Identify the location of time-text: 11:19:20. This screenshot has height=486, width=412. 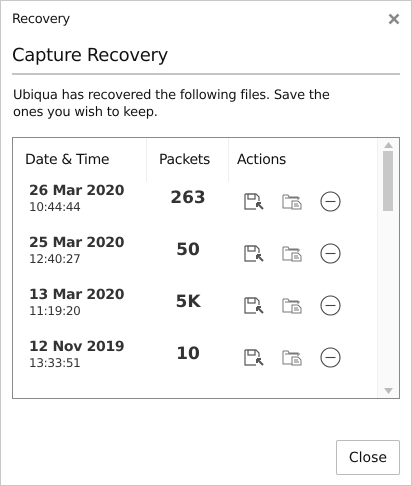
(55, 311).